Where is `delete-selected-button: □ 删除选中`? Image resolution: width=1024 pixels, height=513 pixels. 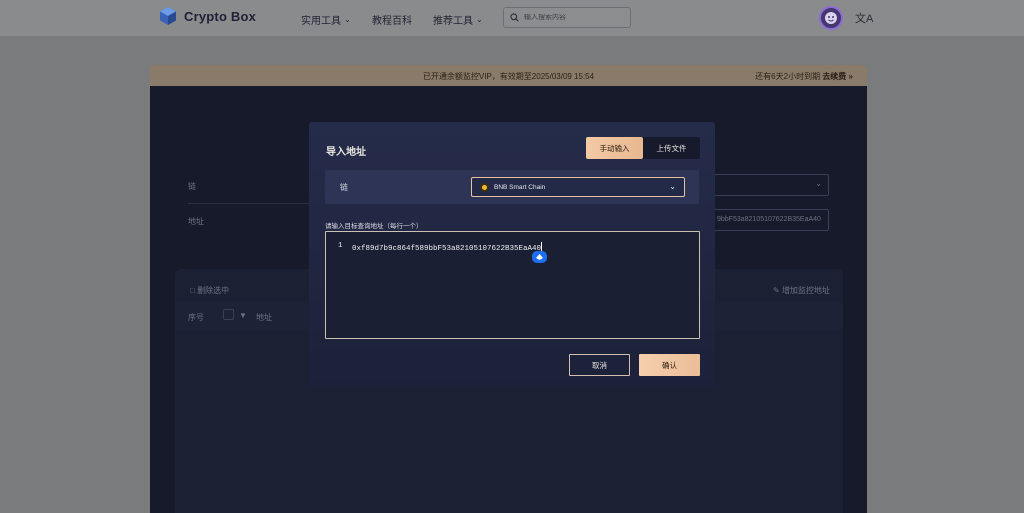
delete-selected-button: □ 删除选中 is located at coordinates (209, 290).